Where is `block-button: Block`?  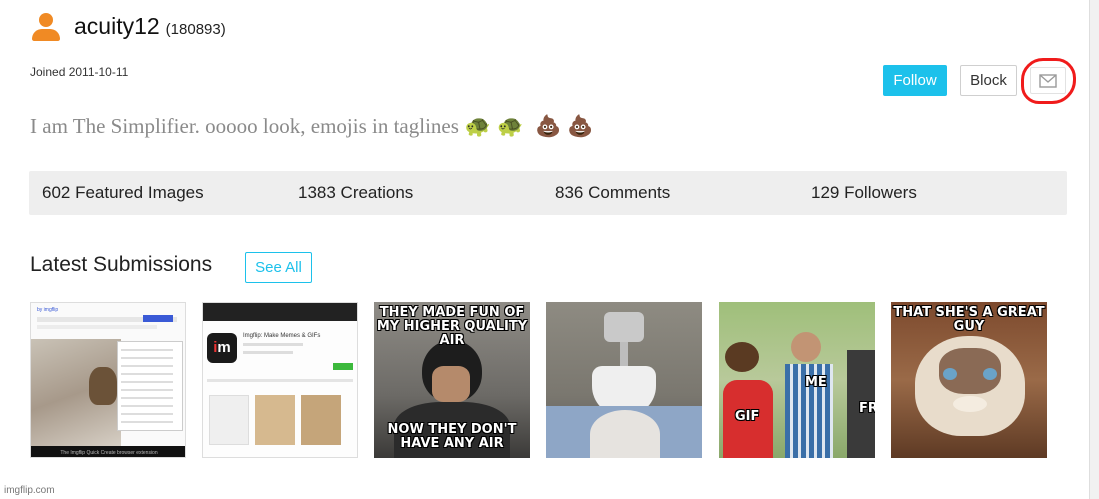
block-button: Block is located at coordinates (988, 80).